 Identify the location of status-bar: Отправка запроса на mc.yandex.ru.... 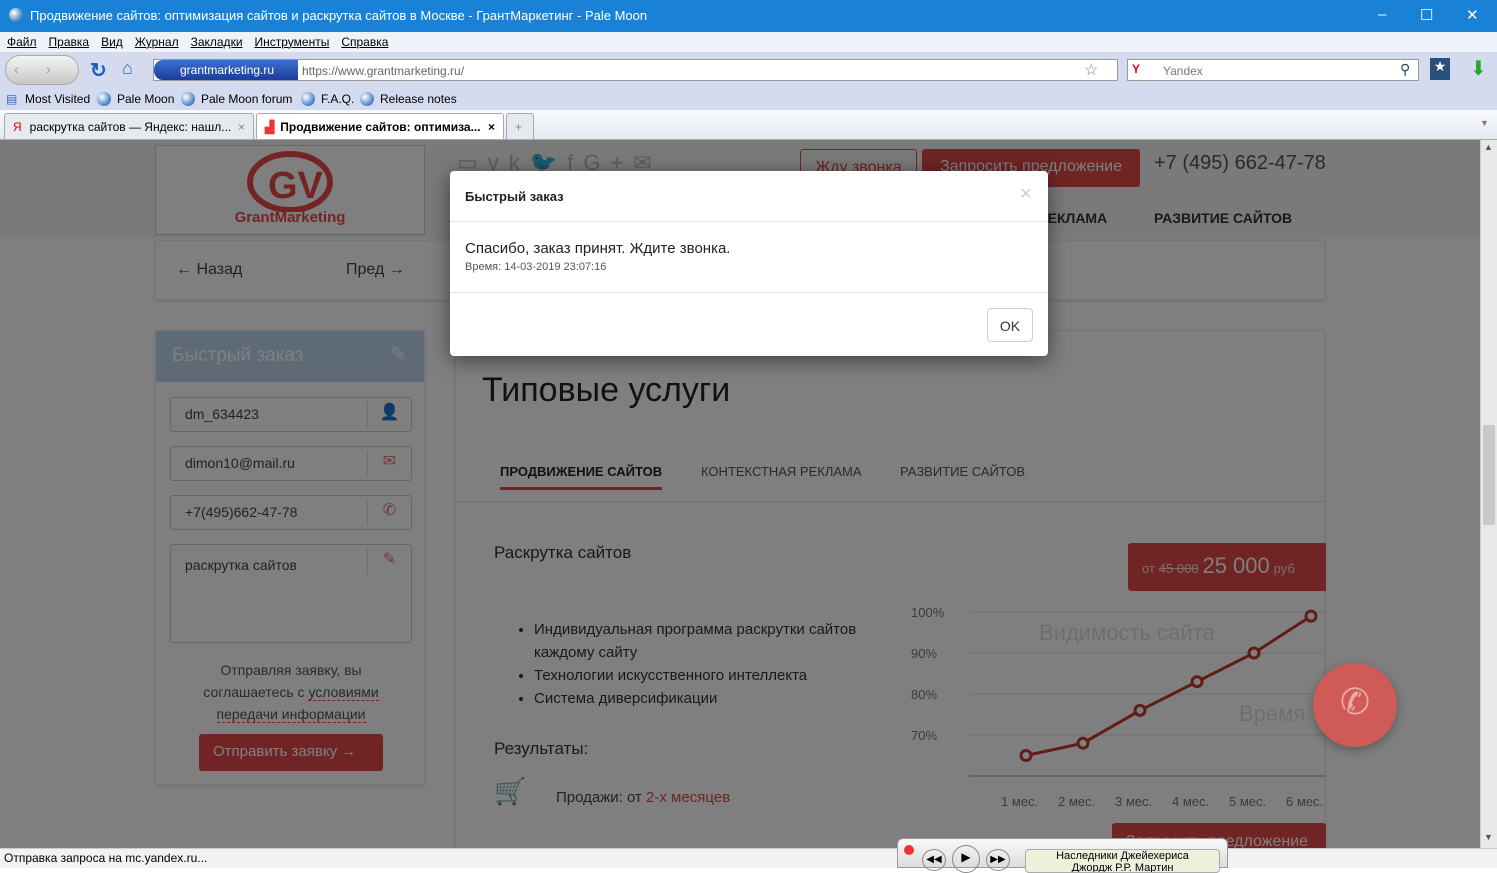
(748, 858).